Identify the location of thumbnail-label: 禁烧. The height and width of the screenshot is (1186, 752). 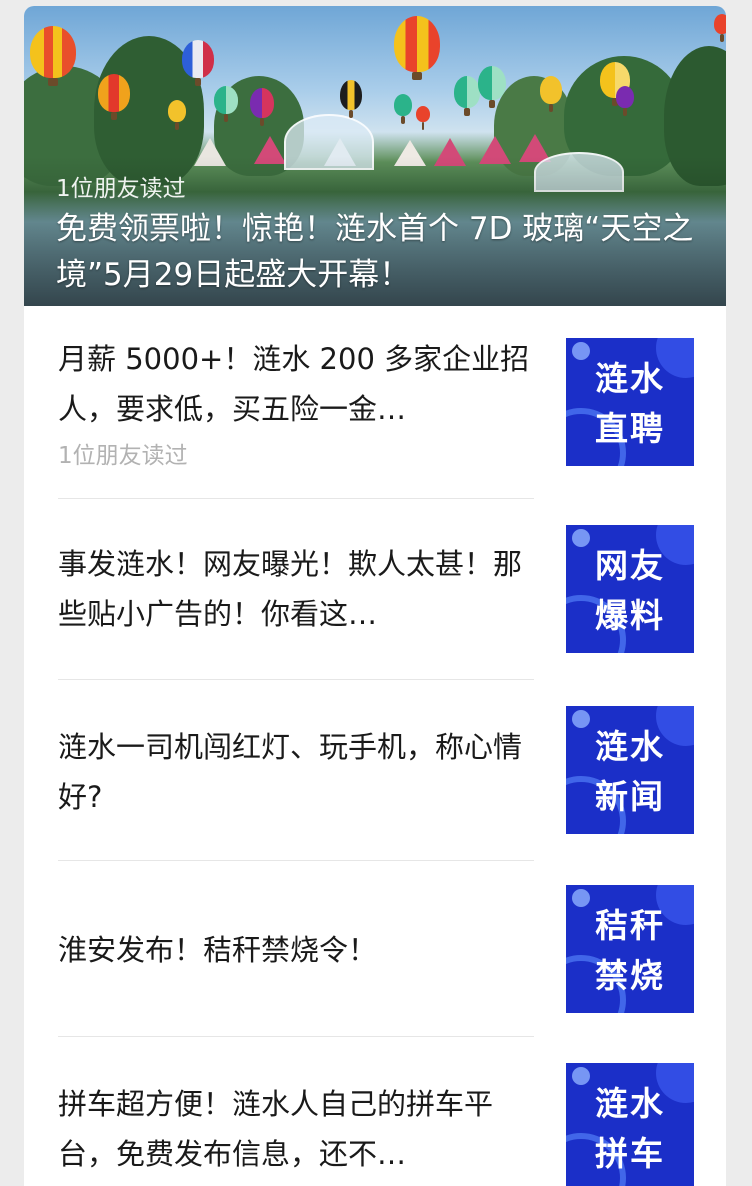
(630, 975).